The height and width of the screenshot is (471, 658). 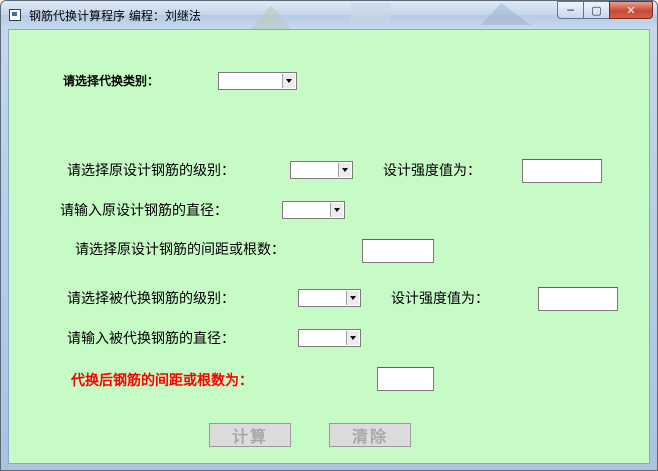 I want to click on category-label: 请选择代换类别：, so click(x=111, y=81).